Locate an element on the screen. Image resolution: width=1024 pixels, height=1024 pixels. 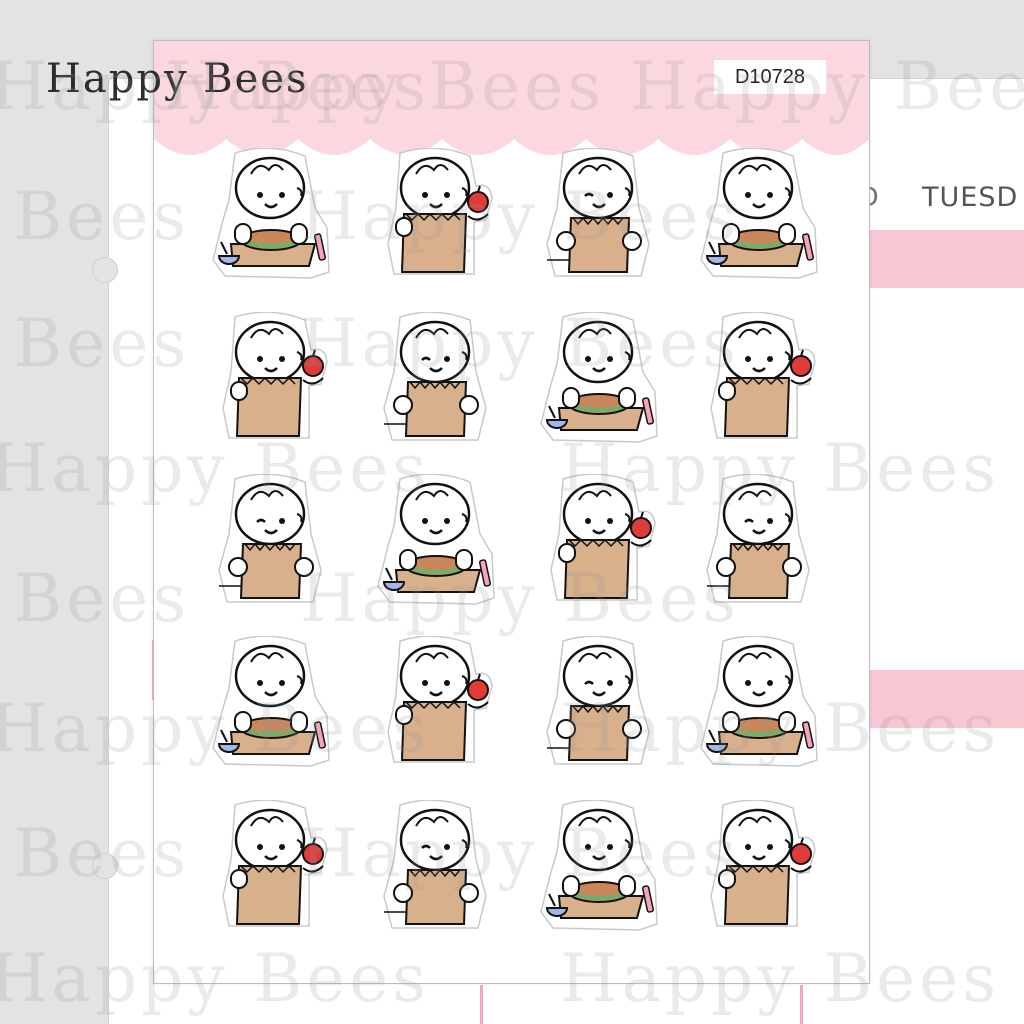
brand-title: Happy Bees is located at coordinates (177, 79).